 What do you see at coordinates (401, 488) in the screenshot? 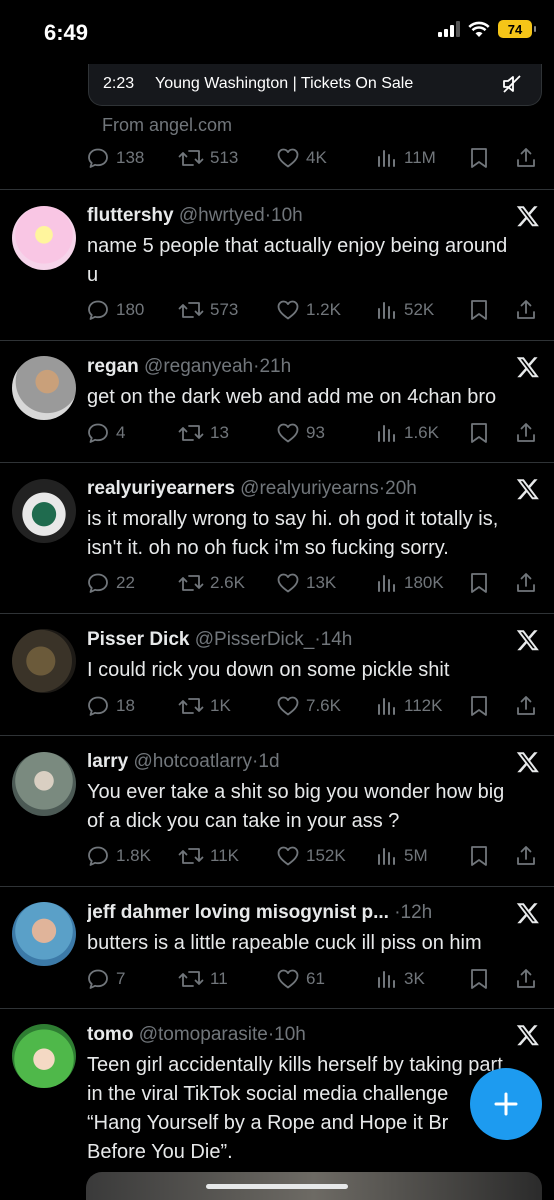
I see `timestamp: 20h` at bounding box center [401, 488].